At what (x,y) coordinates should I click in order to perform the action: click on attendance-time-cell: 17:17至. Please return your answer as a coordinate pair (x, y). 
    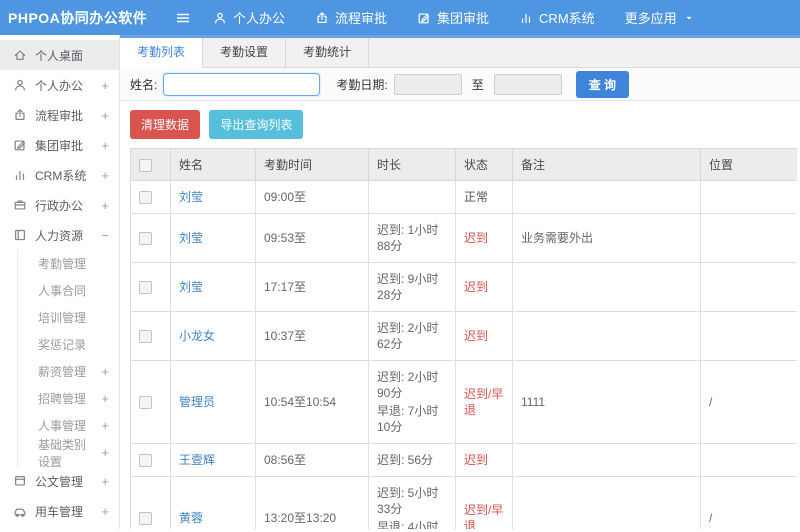
    Looking at the image, I should click on (312, 287).